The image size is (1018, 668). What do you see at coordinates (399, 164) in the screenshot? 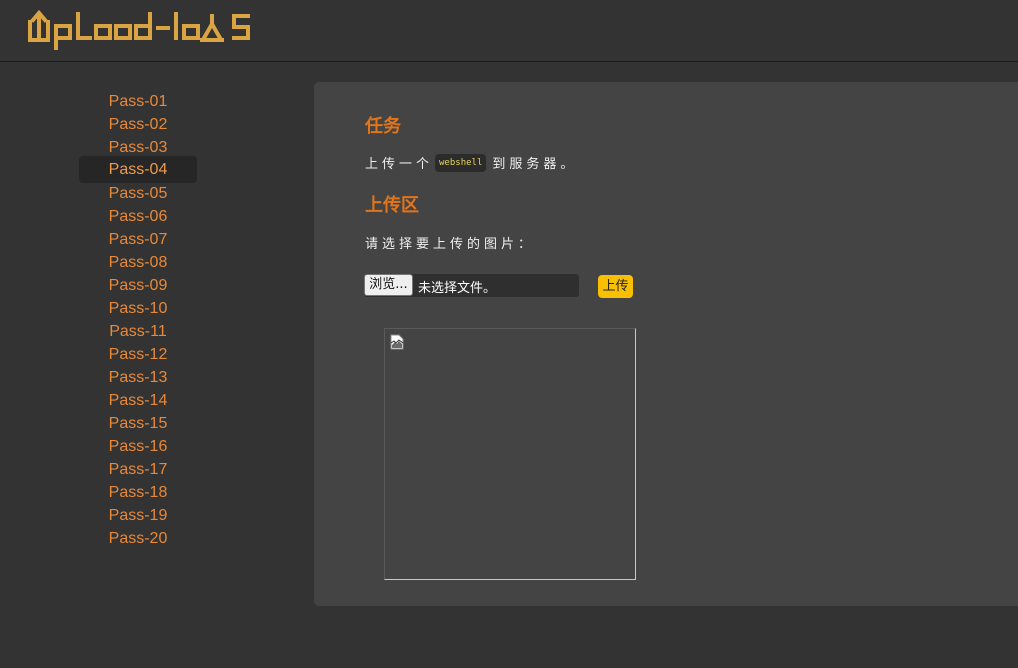
I see `task-text-before: 上传一个` at bounding box center [399, 164].